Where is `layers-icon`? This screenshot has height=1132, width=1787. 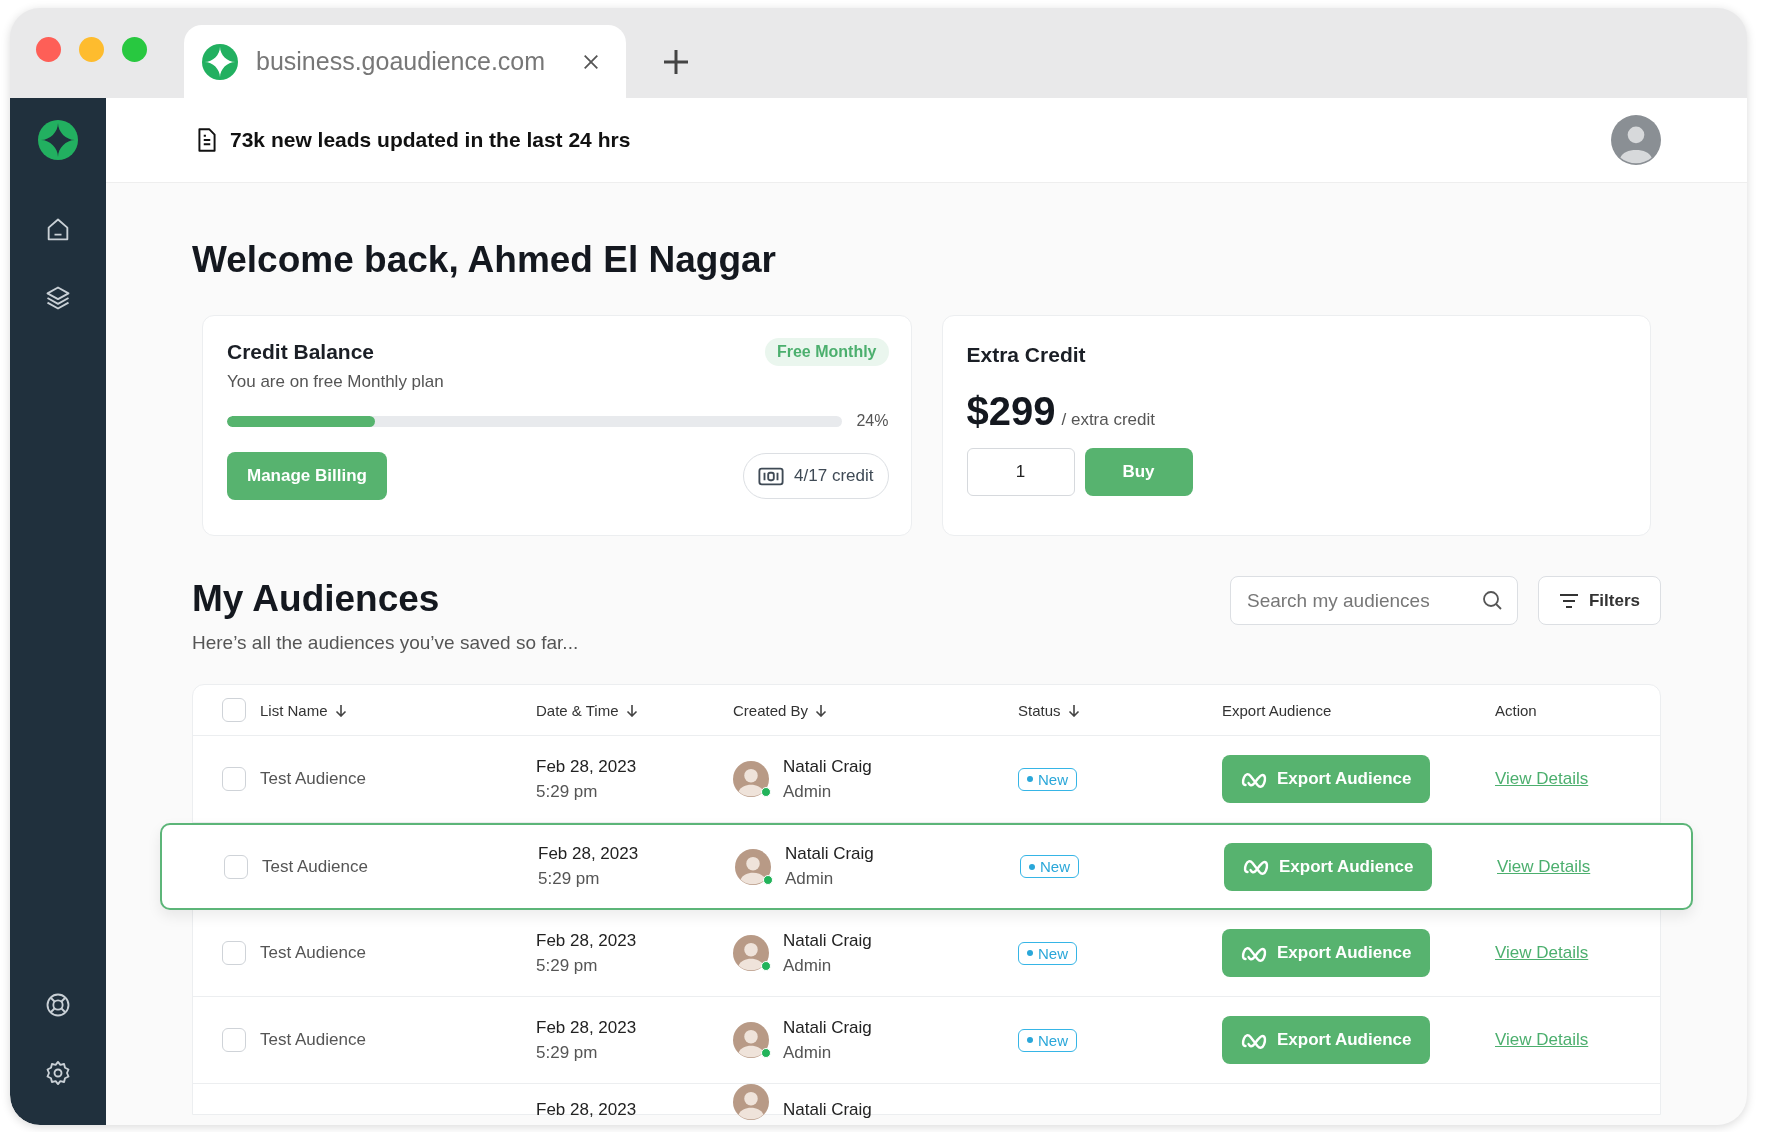
layers-icon is located at coordinates (58, 298).